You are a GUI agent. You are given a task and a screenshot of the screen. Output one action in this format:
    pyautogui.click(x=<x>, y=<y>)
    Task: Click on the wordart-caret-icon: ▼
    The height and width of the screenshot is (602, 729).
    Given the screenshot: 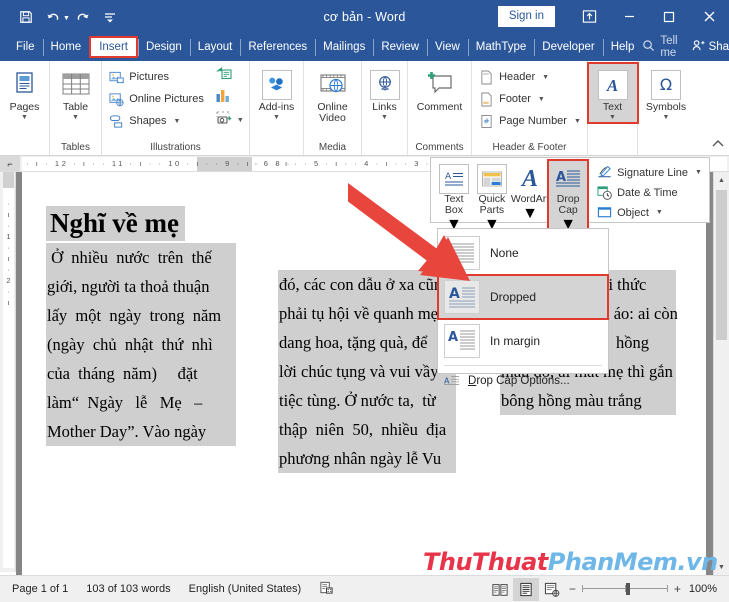 What is the action you would take?
    pyautogui.click(x=530, y=214)
    